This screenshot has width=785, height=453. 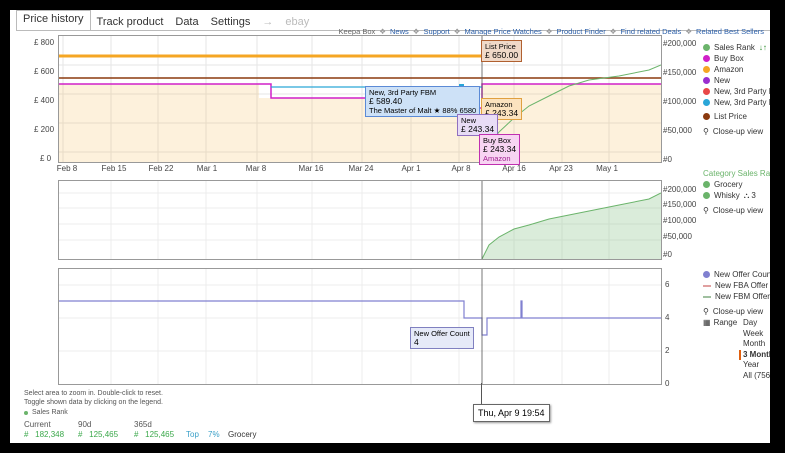 I want to click on crosshair-line, so click(x=481, y=393).